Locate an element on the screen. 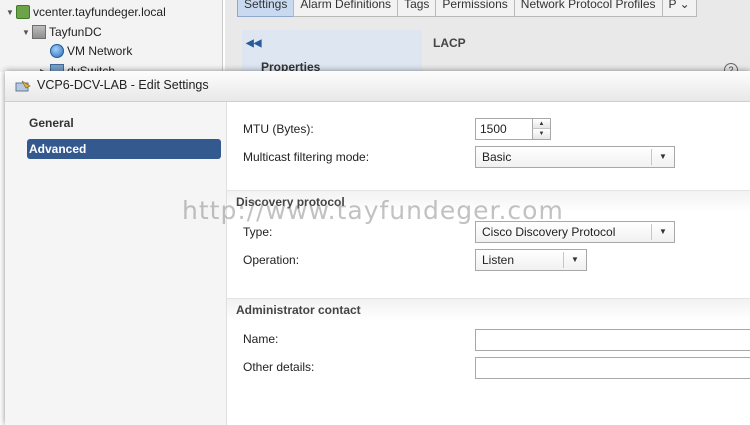 The height and width of the screenshot is (425, 750). tab-permissions: Permissions is located at coordinates (475, 8).